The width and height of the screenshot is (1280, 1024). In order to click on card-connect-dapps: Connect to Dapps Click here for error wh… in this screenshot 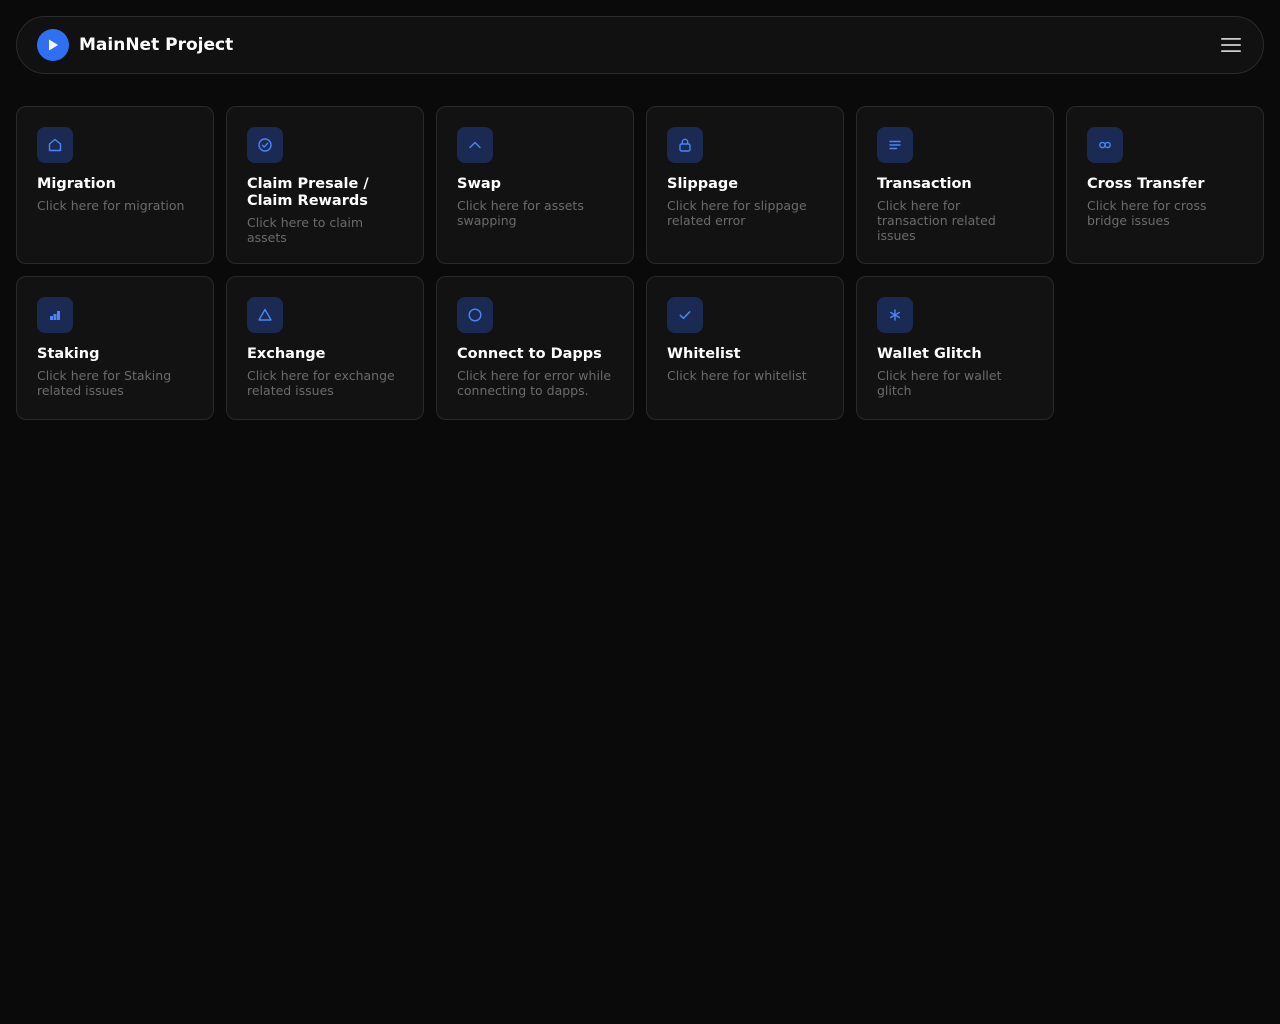, I will do `click(535, 348)`.